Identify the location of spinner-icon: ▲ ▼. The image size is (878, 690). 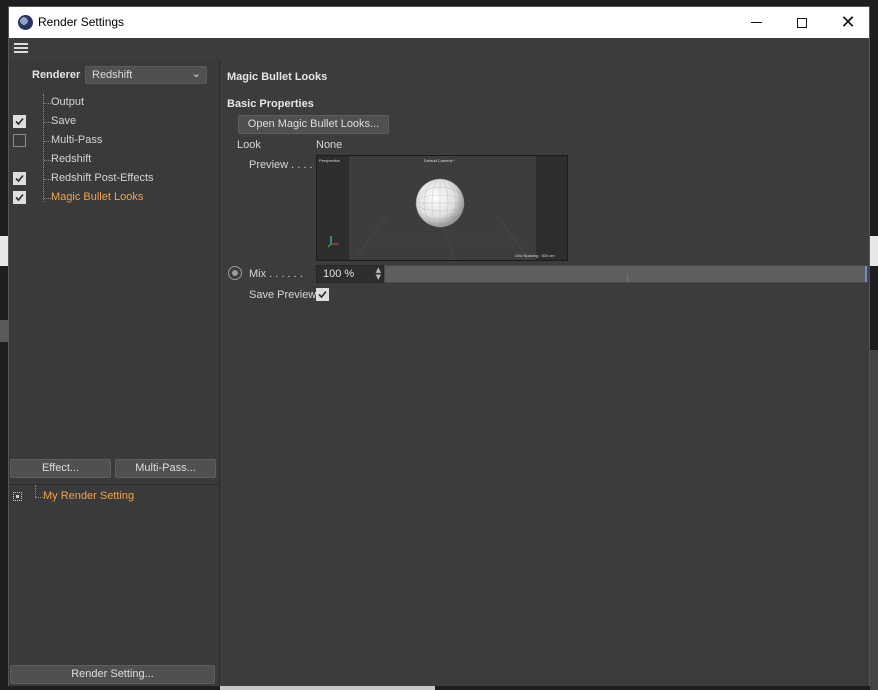
(378, 274).